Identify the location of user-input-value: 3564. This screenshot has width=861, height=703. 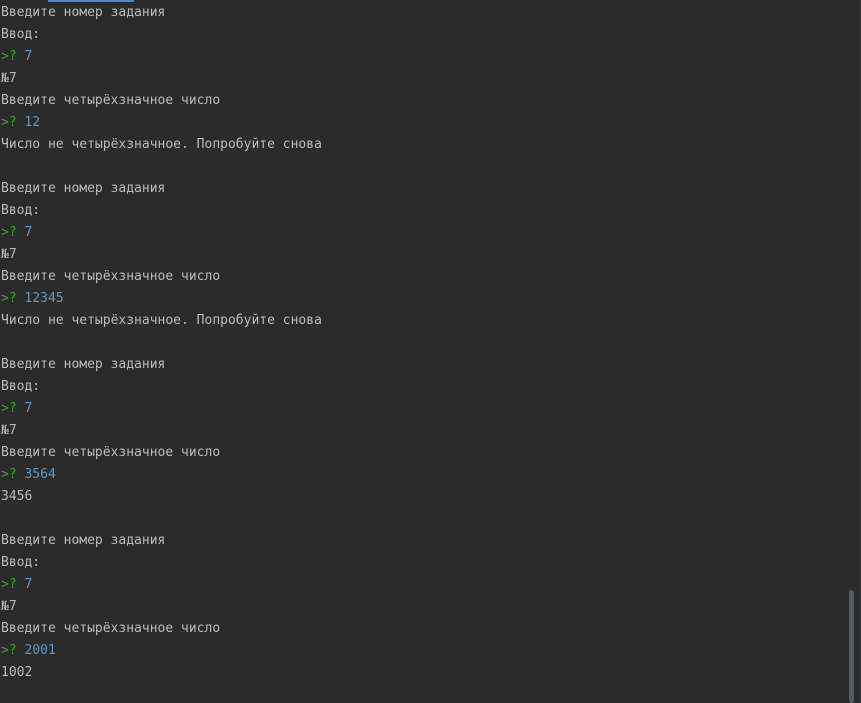
(40, 474).